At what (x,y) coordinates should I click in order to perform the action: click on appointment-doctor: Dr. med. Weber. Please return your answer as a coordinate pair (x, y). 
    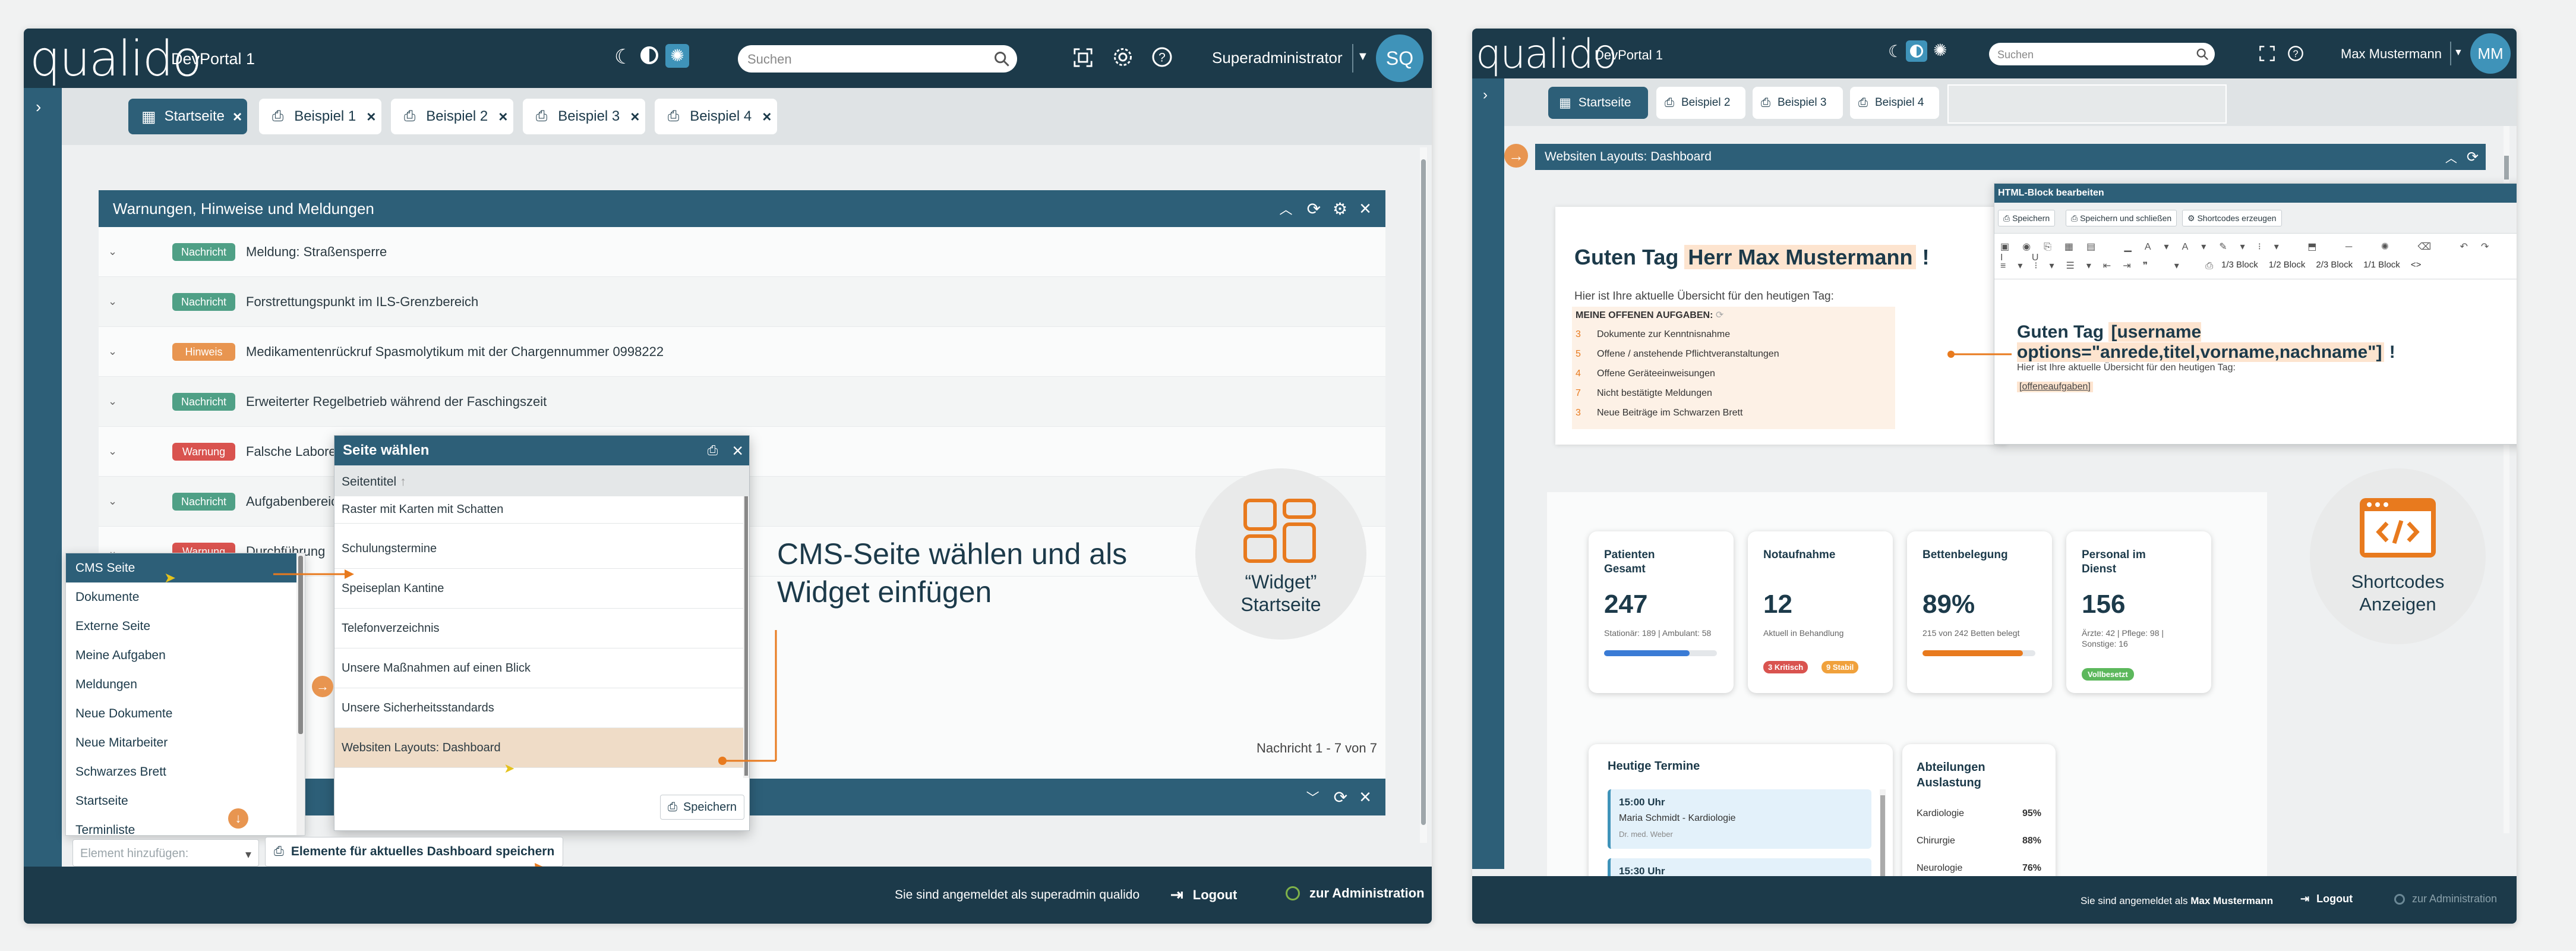
    Looking at the image, I should click on (1646, 834).